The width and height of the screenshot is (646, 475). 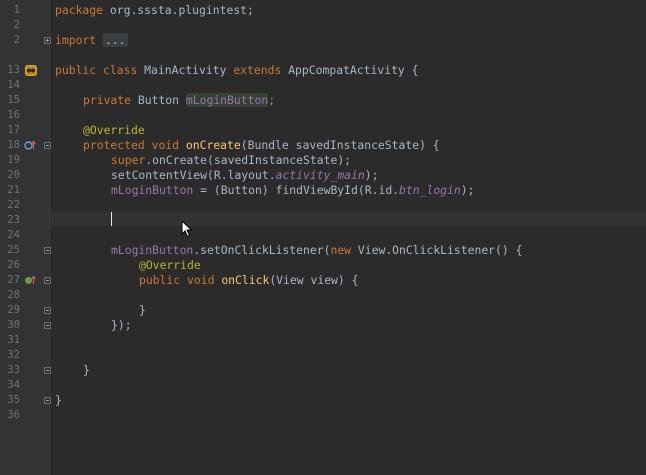 I want to click on line-number: 14, so click(x=13, y=85).